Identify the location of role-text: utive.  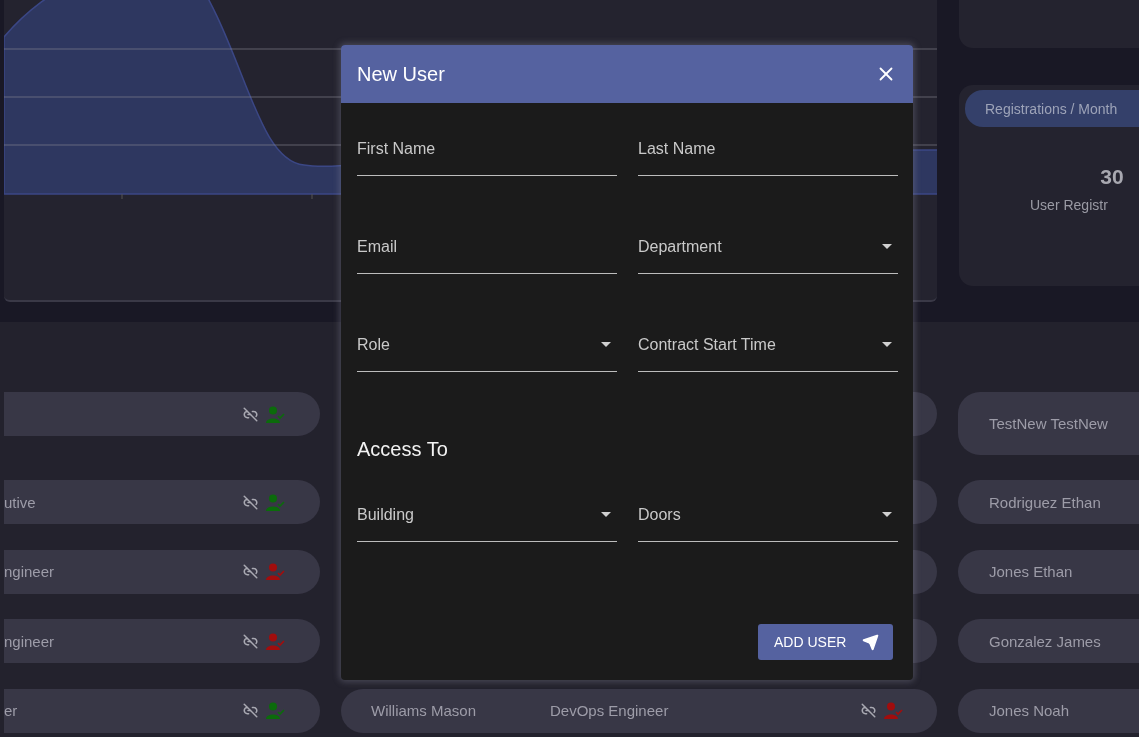
(20, 502).